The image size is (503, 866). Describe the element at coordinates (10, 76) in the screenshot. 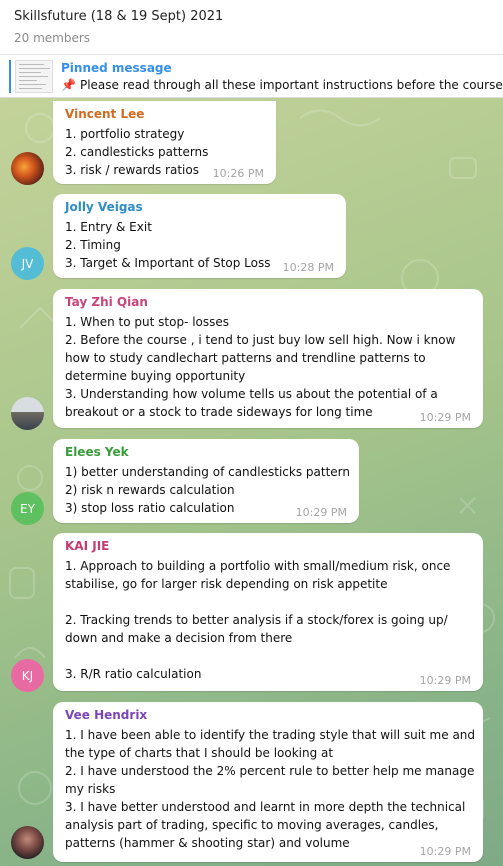

I see `pinned-accent-bar` at that location.